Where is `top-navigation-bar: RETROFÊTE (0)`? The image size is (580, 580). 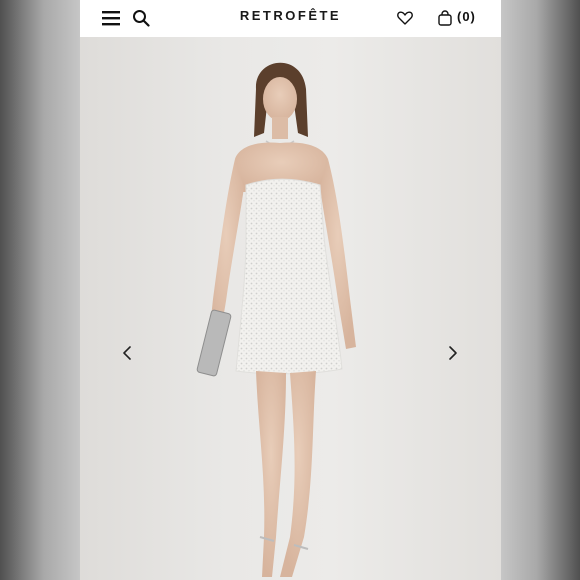 top-navigation-bar: RETROFÊTE (0) is located at coordinates (290, 18).